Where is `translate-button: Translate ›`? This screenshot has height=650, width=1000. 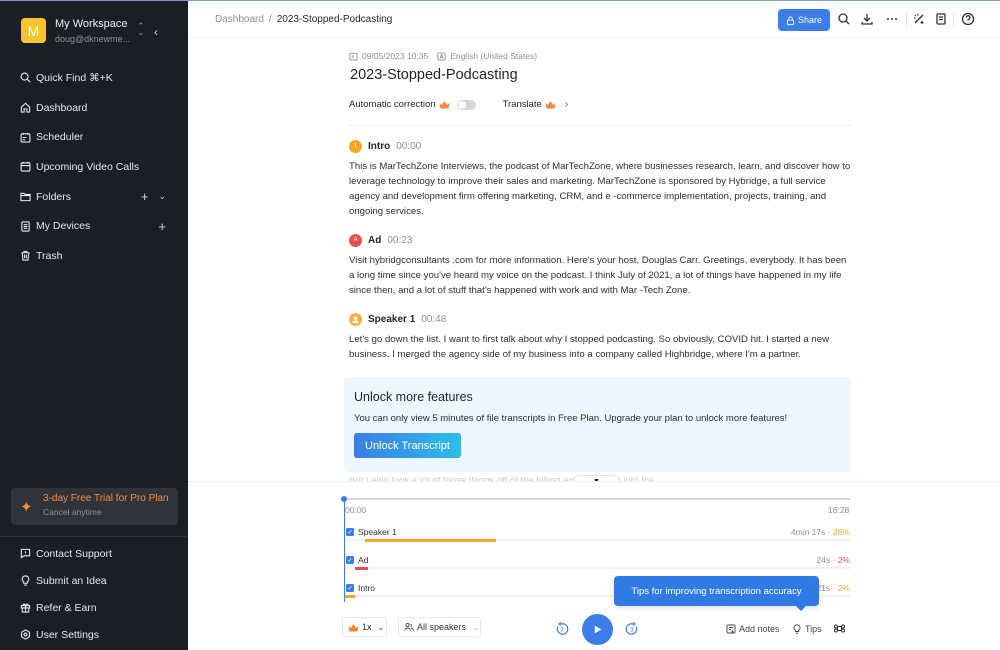 translate-button: Translate › is located at coordinates (536, 104).